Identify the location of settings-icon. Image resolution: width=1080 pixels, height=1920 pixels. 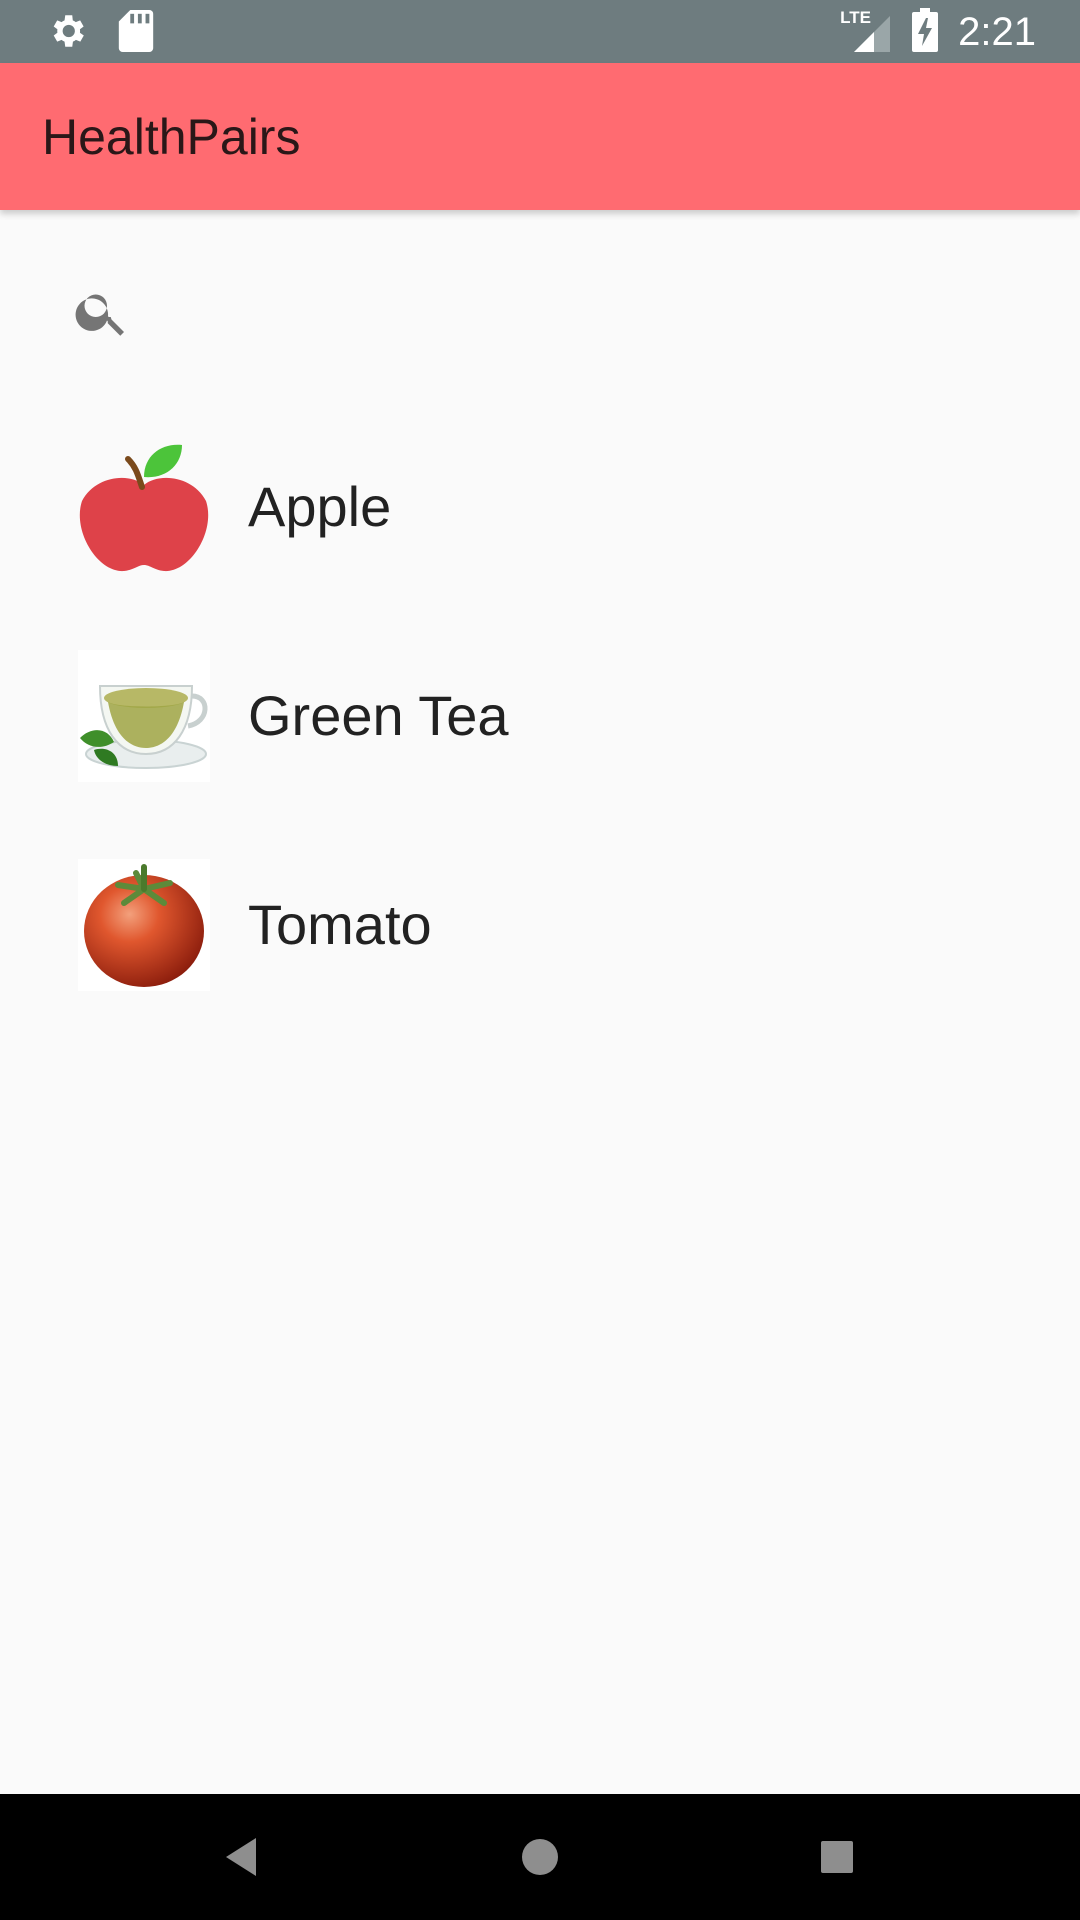
(67, 33).